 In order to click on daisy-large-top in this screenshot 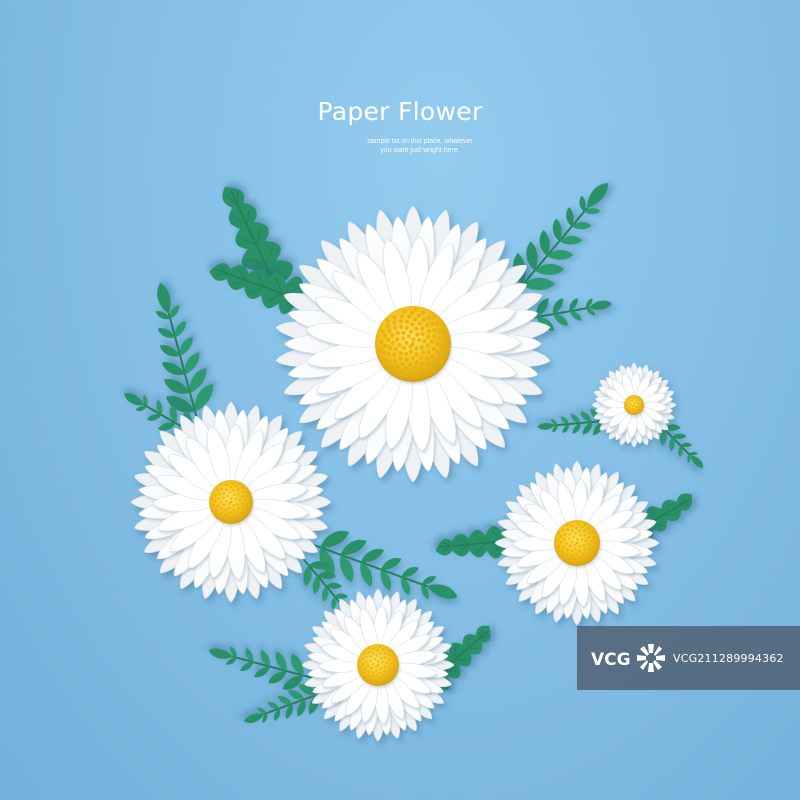, I will do `click(413, 344)`.